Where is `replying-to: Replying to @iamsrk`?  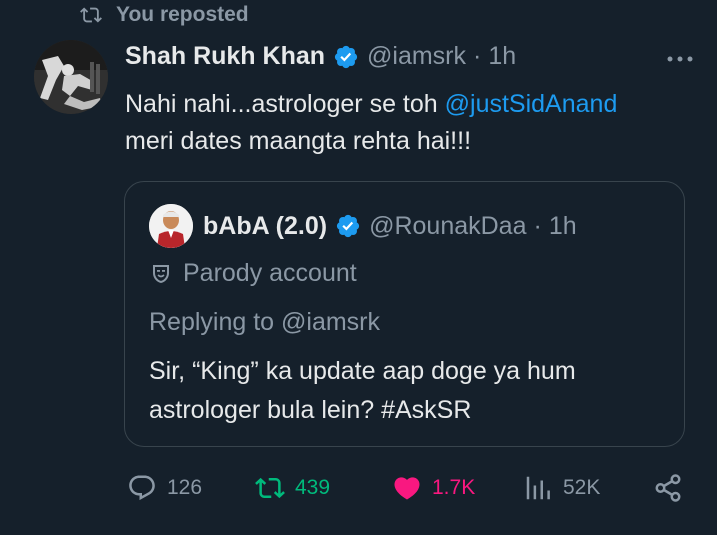 replying-to: Replying to @iamsrk is located at coordinates (265, 322).